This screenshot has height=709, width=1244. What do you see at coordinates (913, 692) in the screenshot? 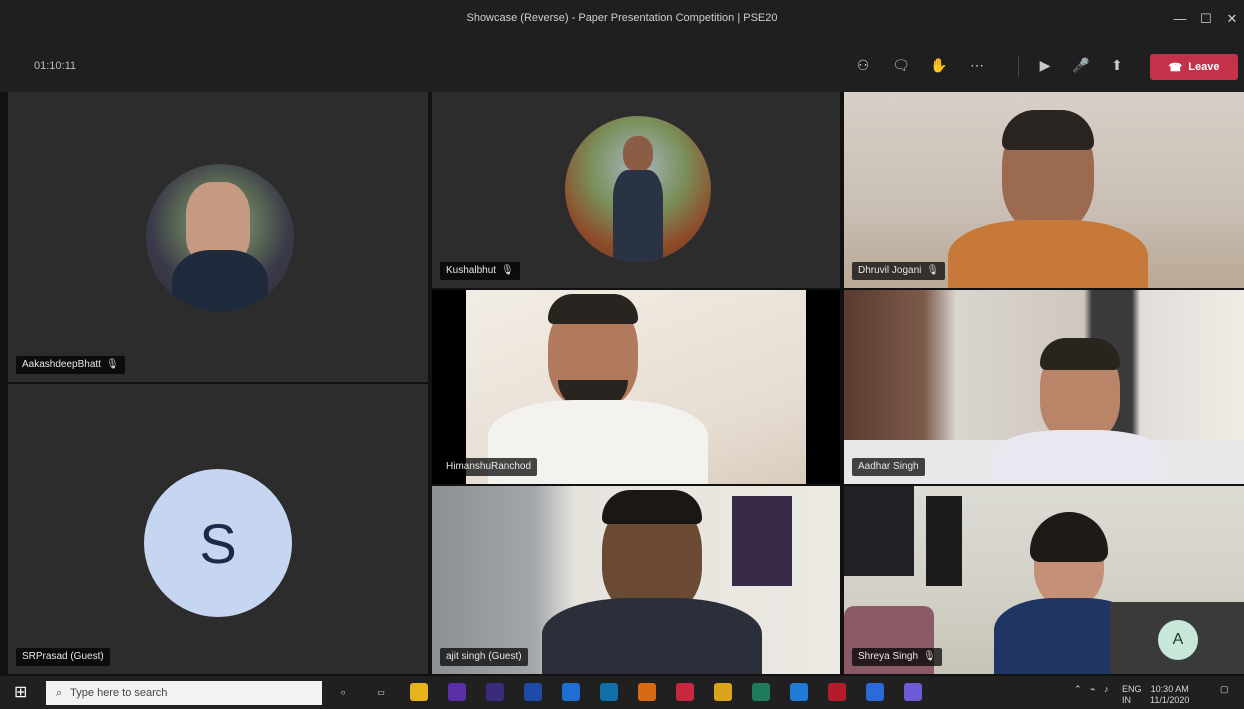
I see `teams-icon` at bounding box center [913, 692].